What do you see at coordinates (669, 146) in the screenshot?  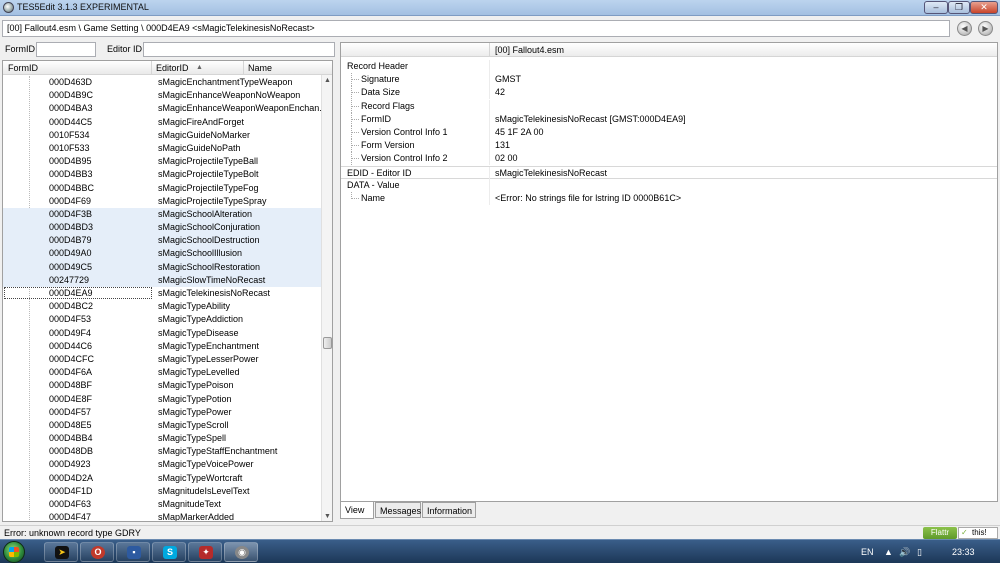 I see `view-row: Form Version 131` at bounding box center [669, 146].